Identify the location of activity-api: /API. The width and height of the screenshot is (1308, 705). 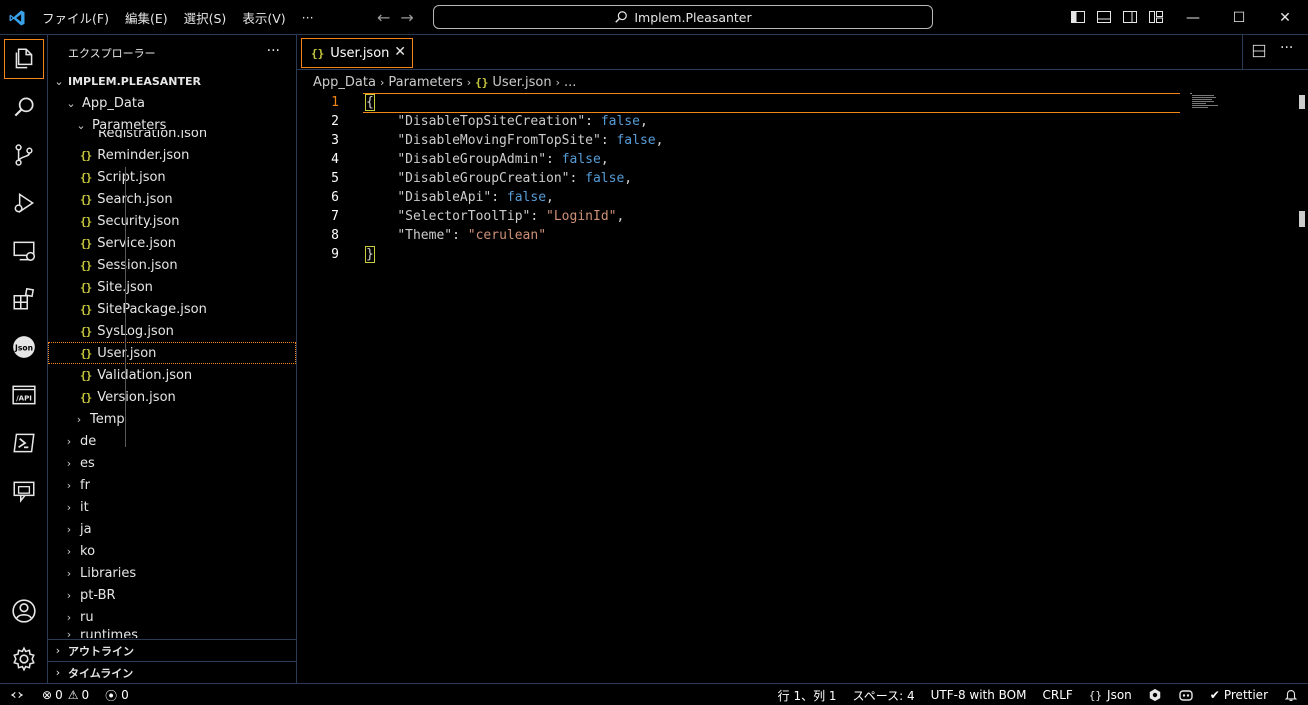
(24, 395).